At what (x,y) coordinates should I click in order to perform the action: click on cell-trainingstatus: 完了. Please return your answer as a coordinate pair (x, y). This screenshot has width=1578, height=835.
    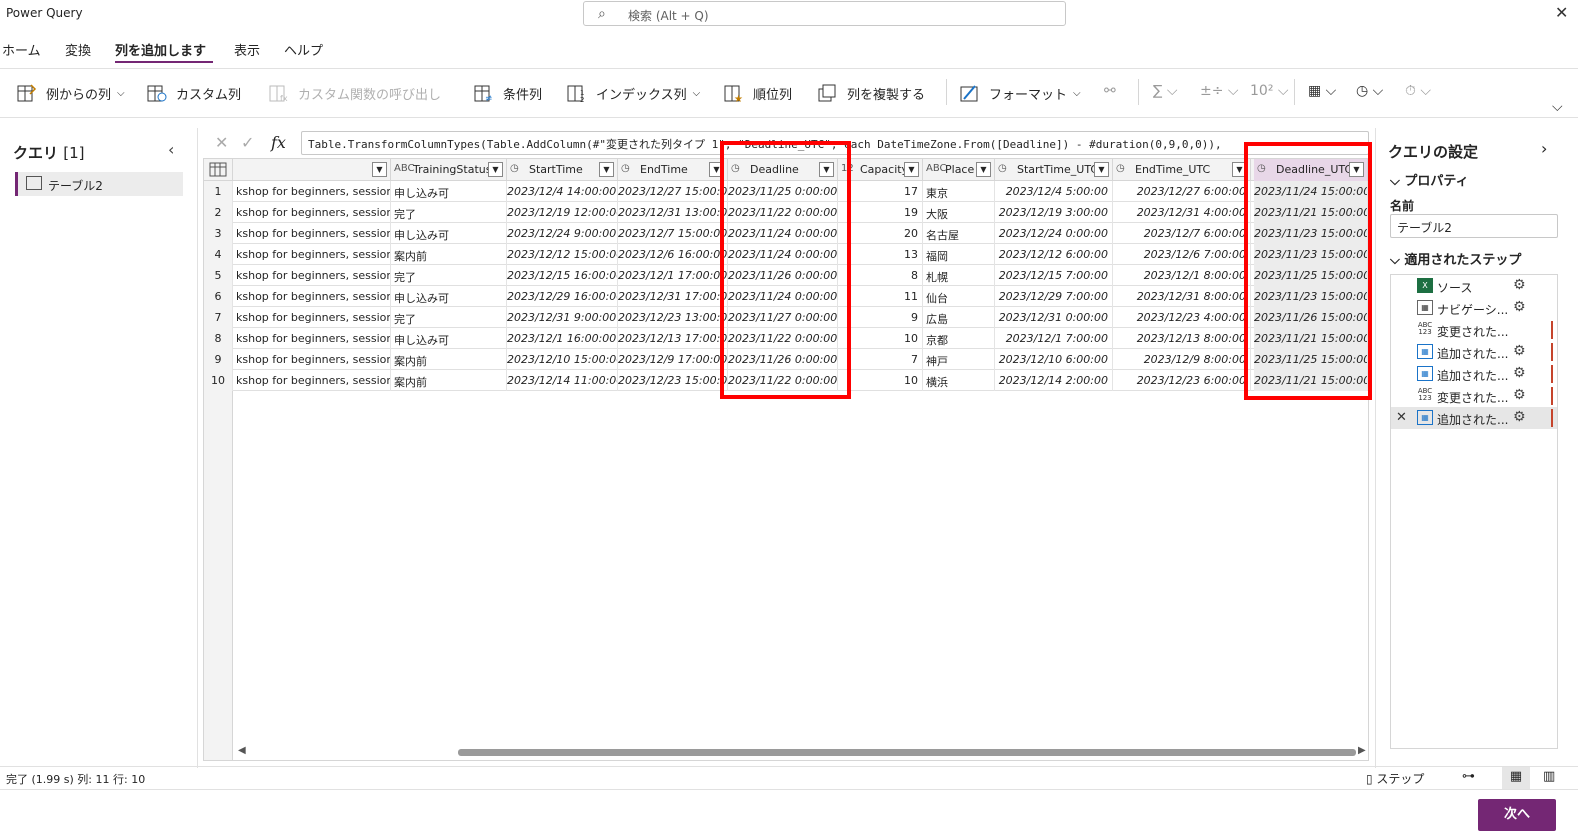
    Looking at the image, I should click on (449, 212).